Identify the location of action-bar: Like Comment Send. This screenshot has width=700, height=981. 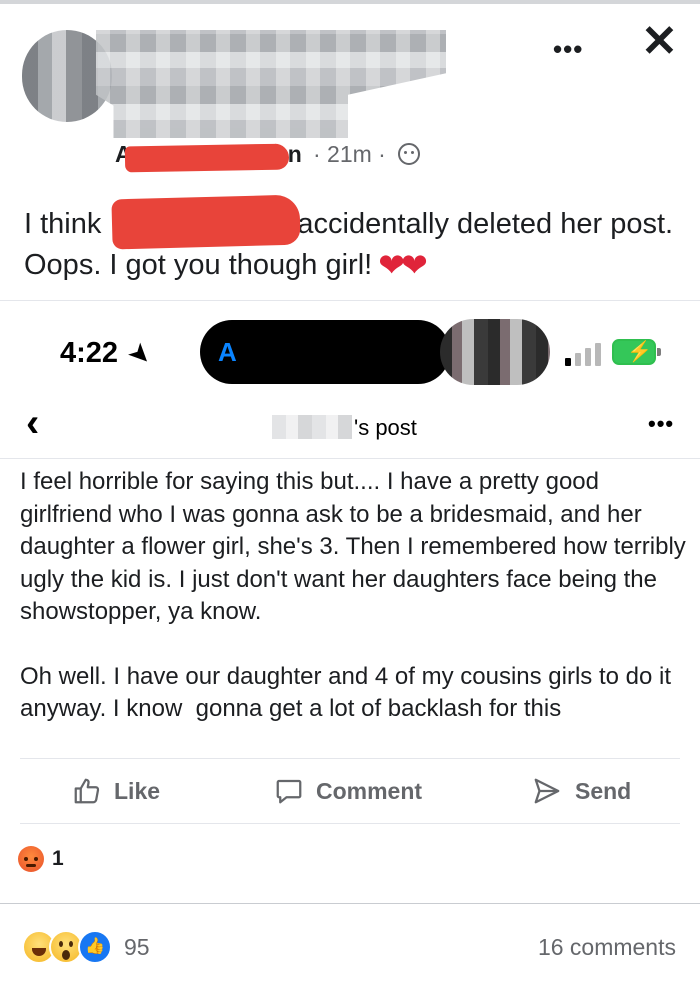
(350, 791).